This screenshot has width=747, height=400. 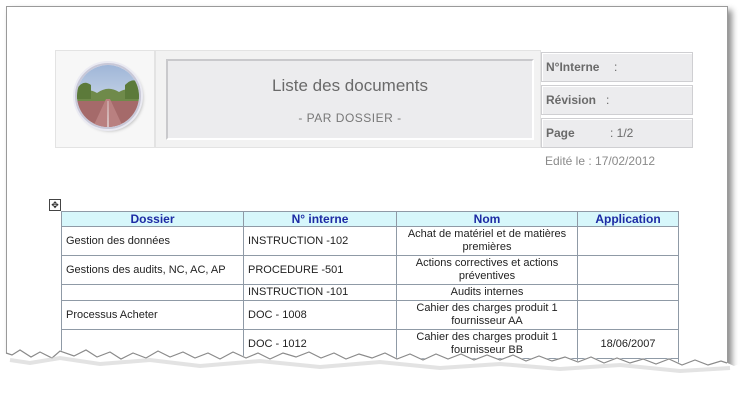 I want to click on revision-field: Révision :, so click(x=617, y=100).